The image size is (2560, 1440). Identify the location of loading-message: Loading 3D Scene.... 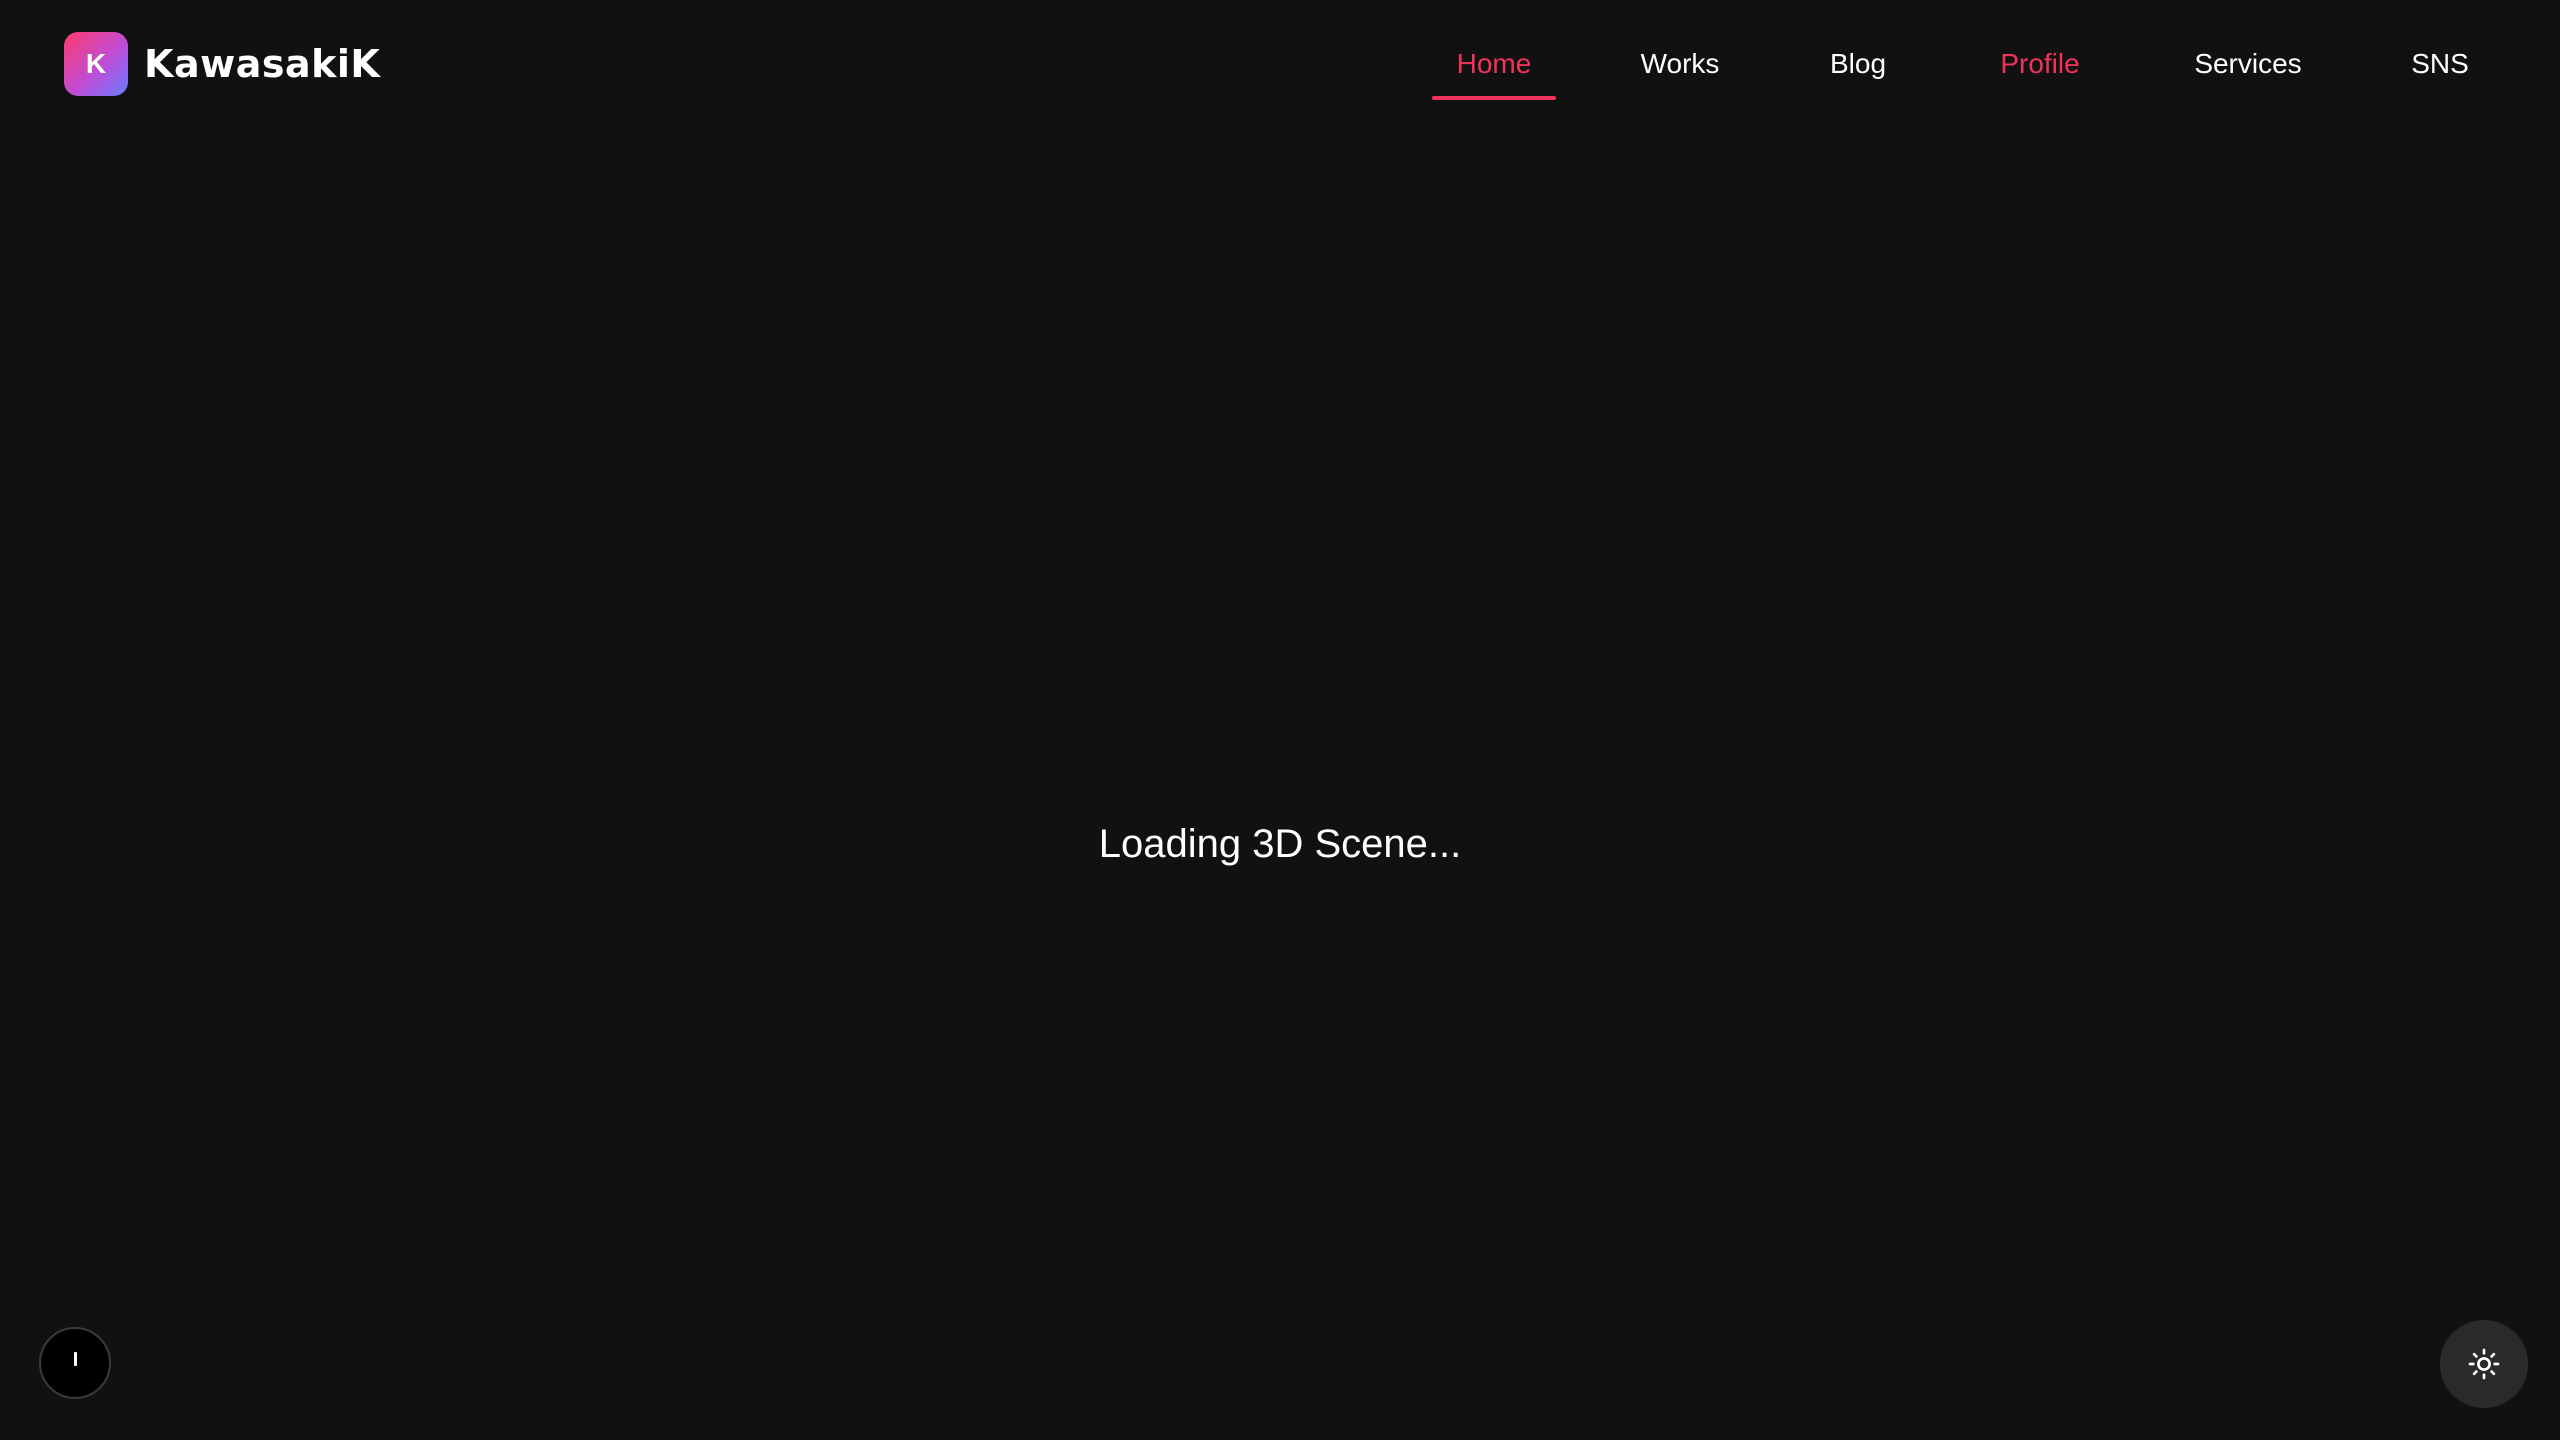
(1280, 844).